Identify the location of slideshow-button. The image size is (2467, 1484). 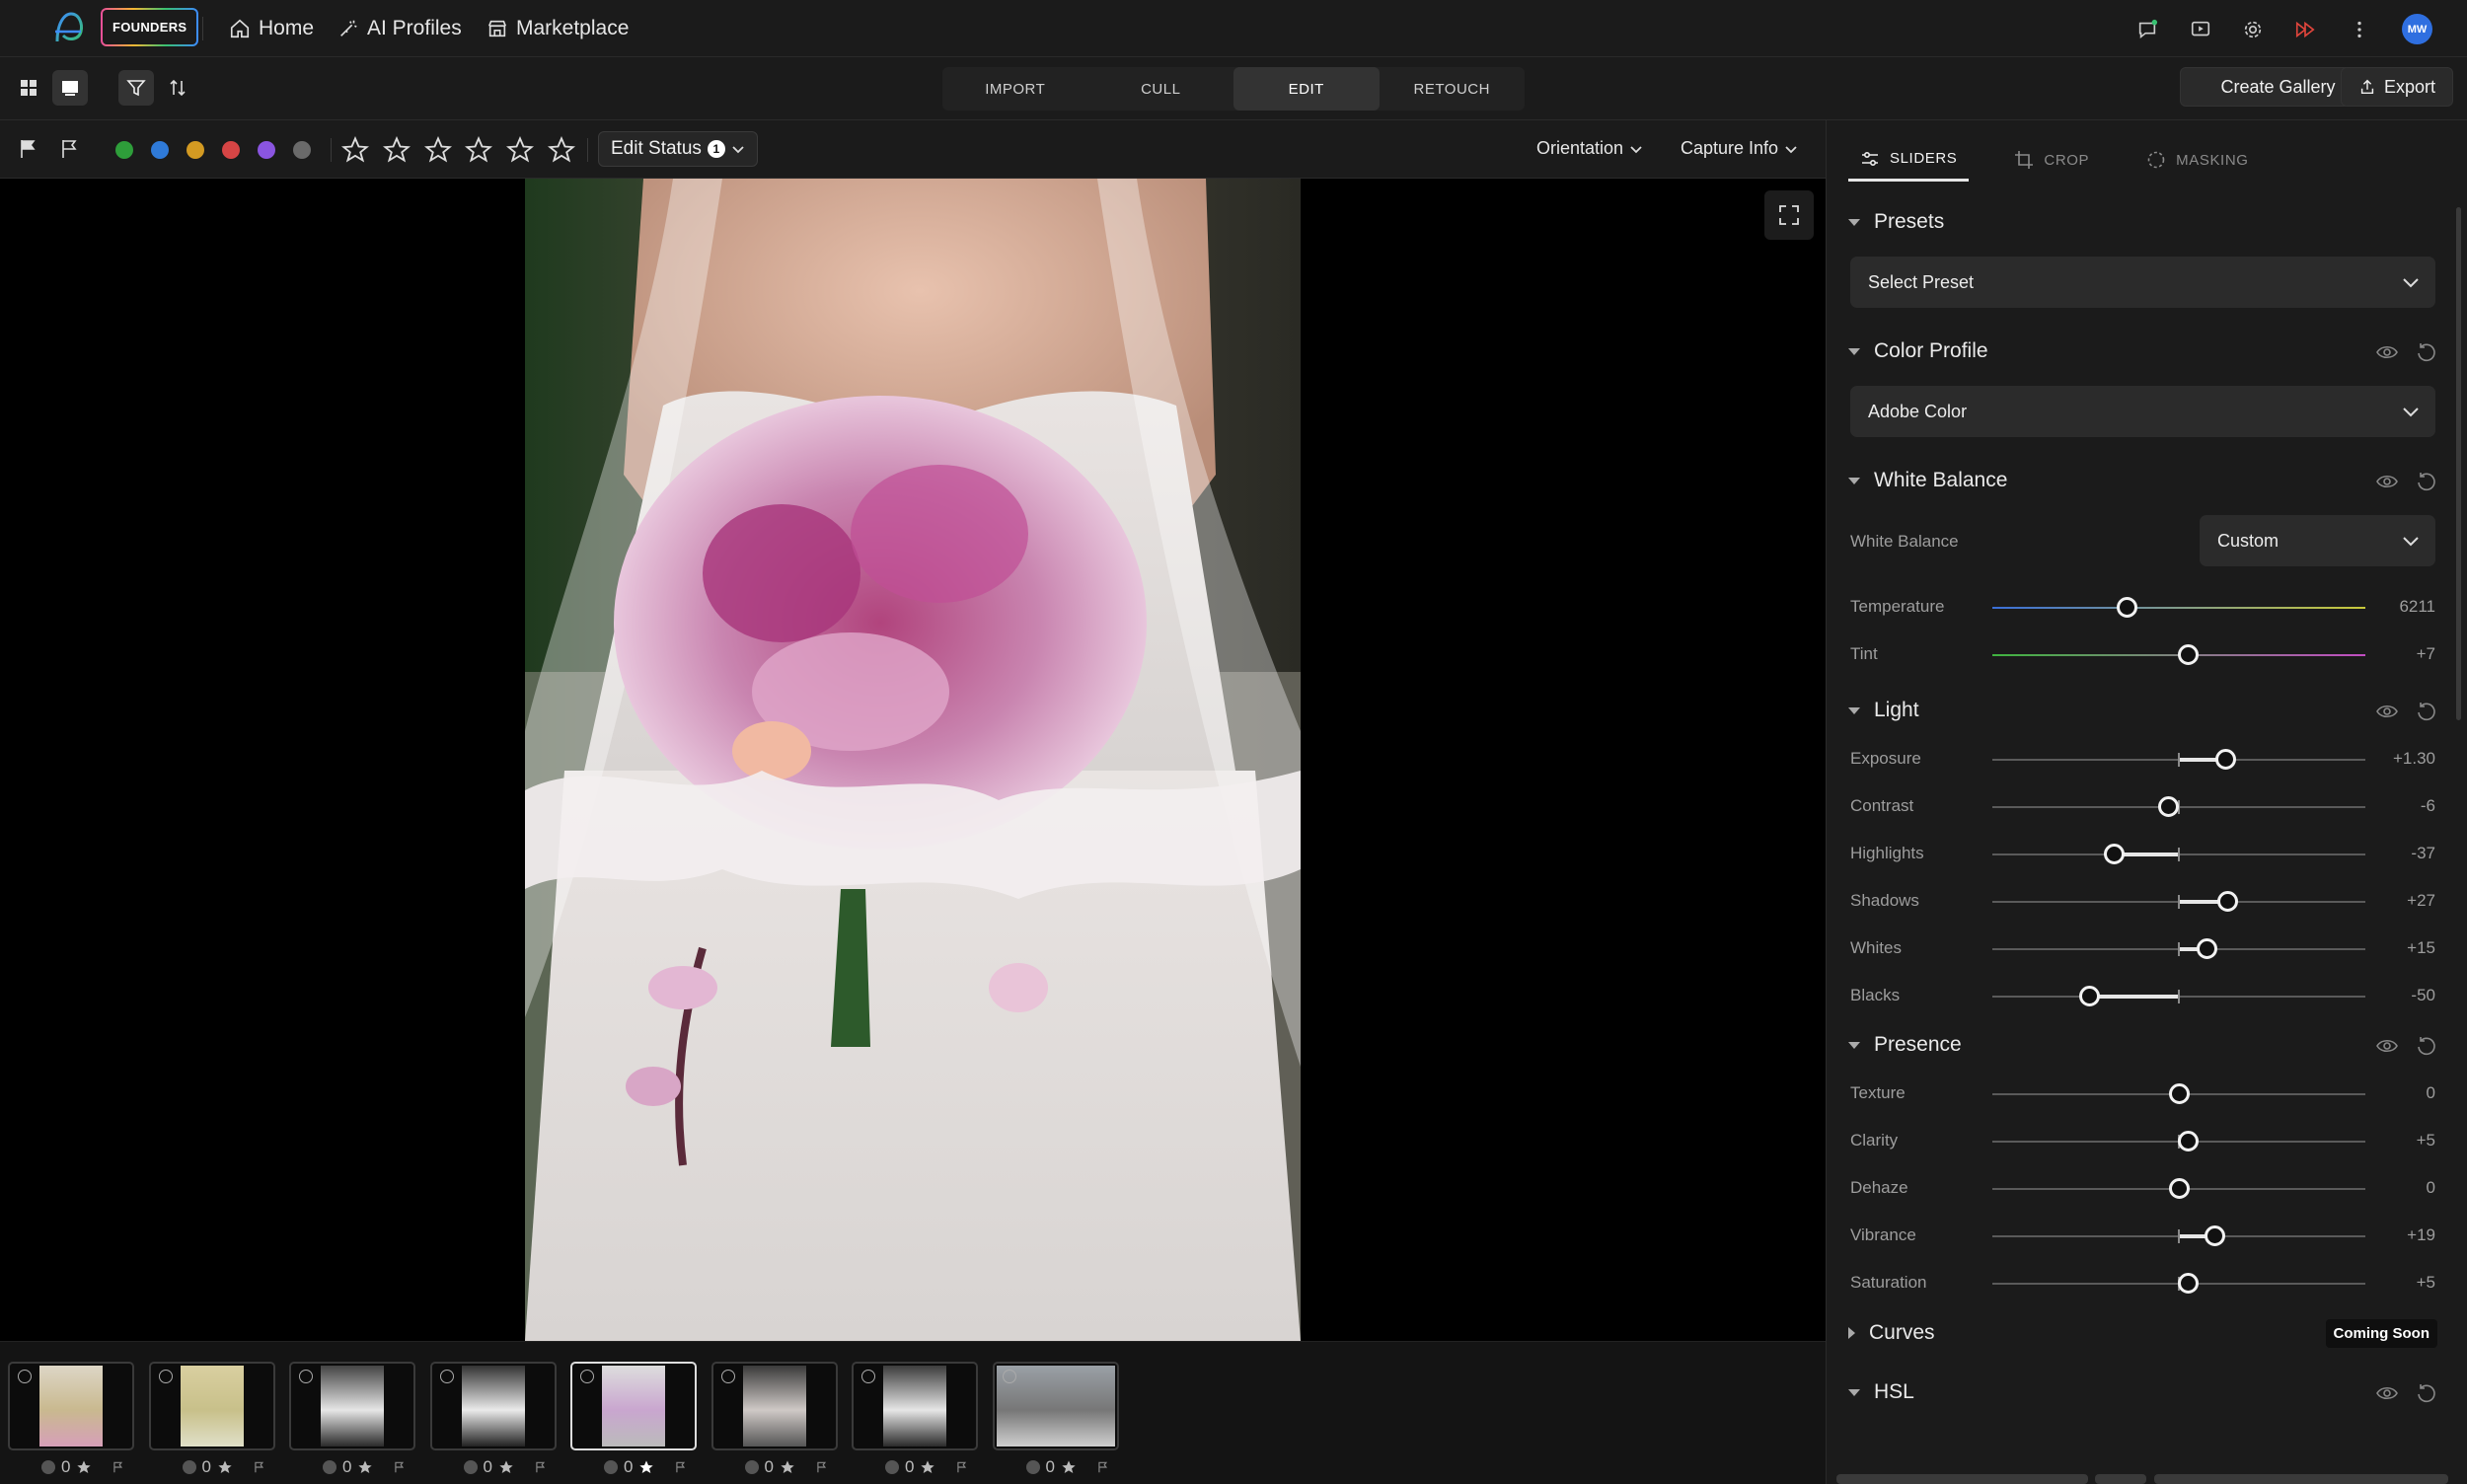
(2200, 29).